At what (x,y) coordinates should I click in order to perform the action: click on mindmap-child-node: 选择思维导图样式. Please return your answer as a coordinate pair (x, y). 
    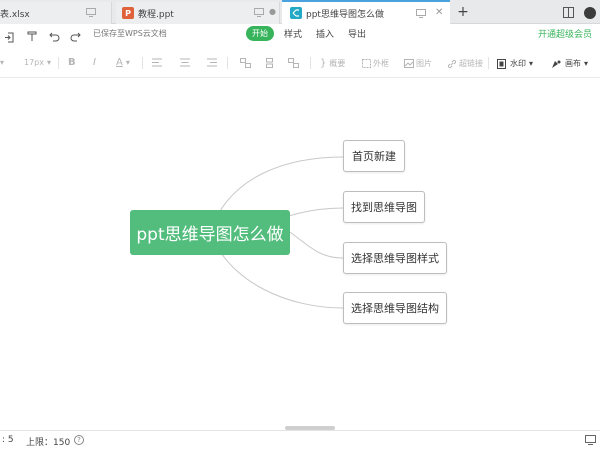
    Looking at the image, I should click on (395, 258).